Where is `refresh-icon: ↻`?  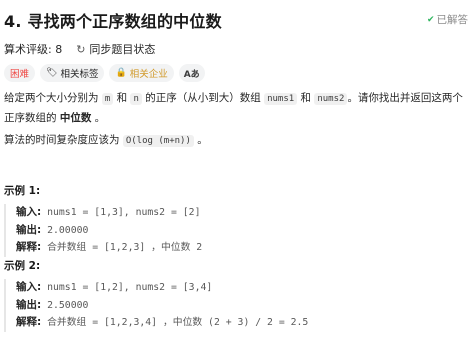
refresh-icon: ↻ is located at coordinates (81, 49).